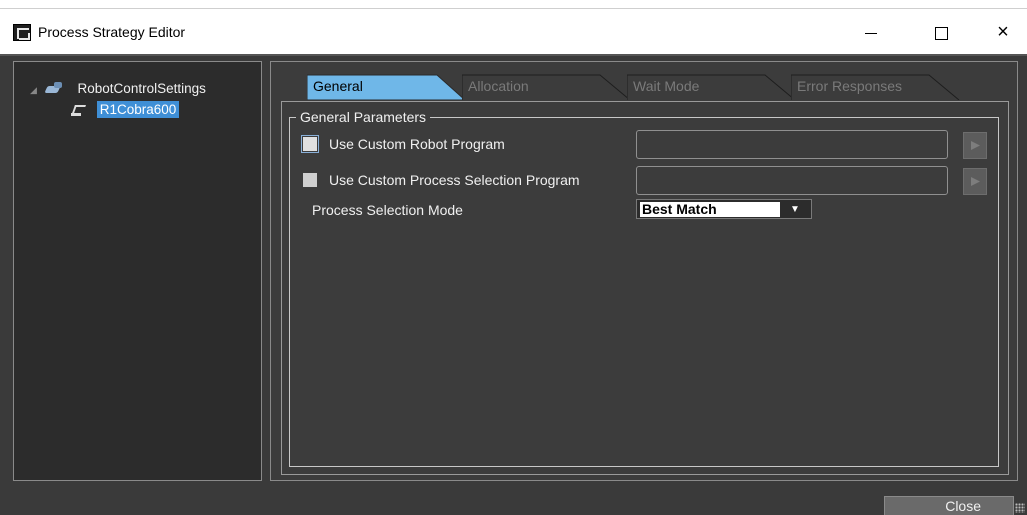 The height and width of the screenshot is (515, 1027). I want to click on tree-item-r1cobra600: R1Cobra600, so click(125, 109).